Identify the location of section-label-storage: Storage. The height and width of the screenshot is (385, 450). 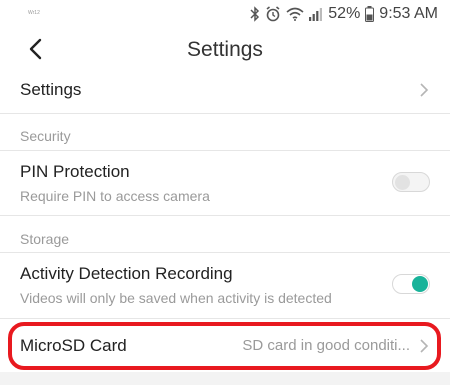
(45, 239).